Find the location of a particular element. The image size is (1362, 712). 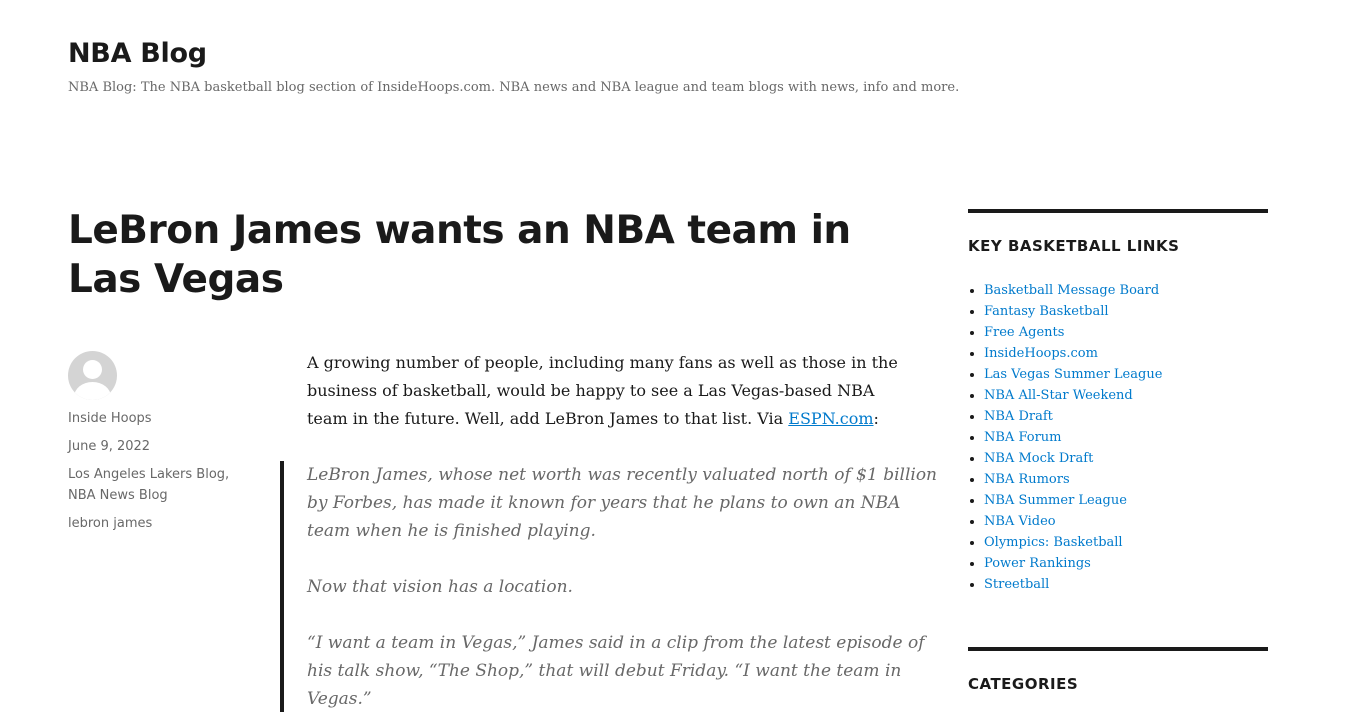

list-item: InsideHoops.com is located at coordinates (1126, 353).